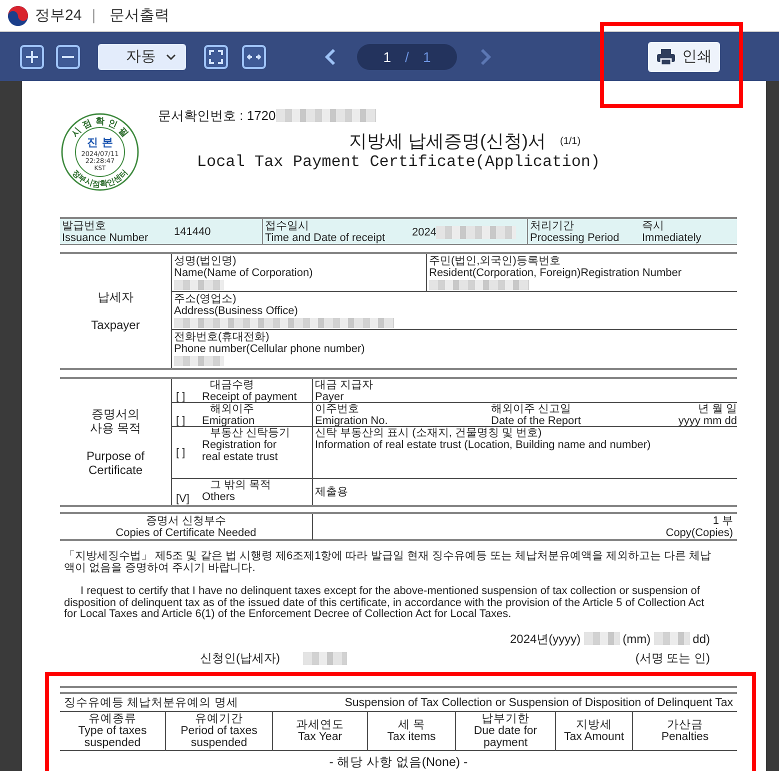 Image resolution: width=779 pixels, height=771 pixels. What do you see at coordinates (240, 457) in the screenshot?
I see `option-label: real estate trust` at bounding box center [240, 457].